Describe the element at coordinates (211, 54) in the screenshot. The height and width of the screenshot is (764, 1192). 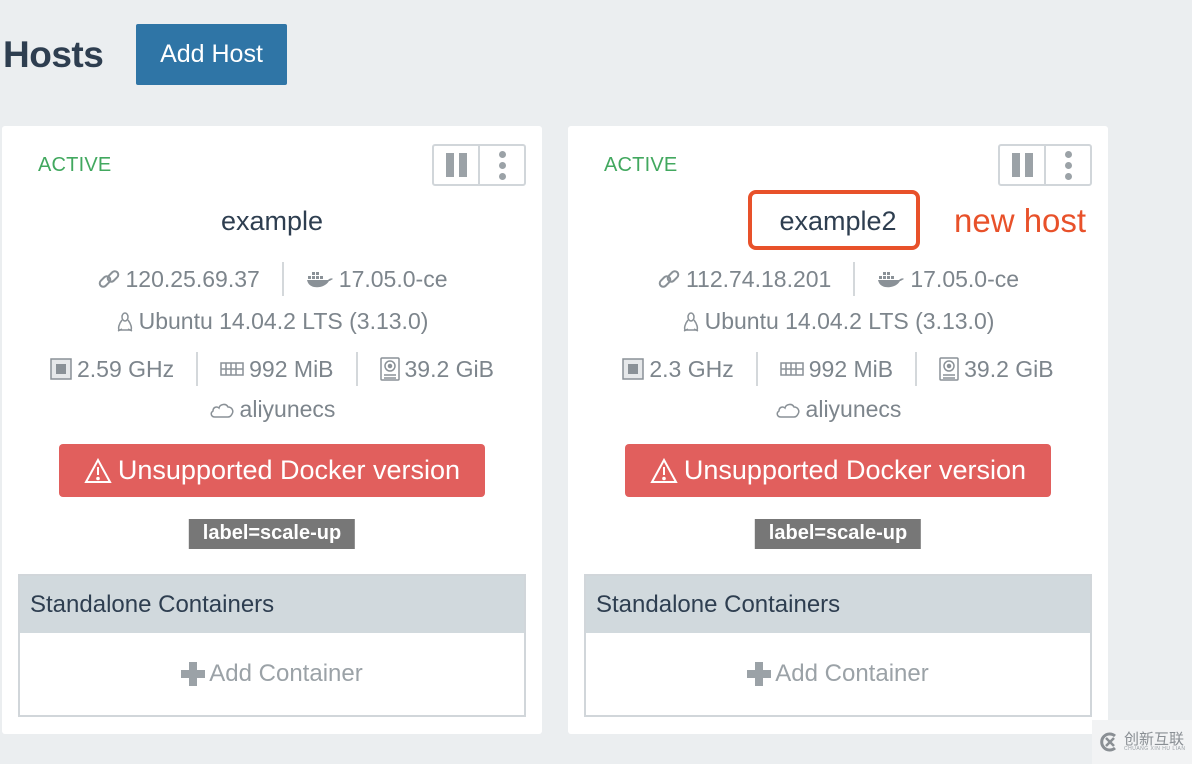
I see `add-host-button: Add Host` at that location.